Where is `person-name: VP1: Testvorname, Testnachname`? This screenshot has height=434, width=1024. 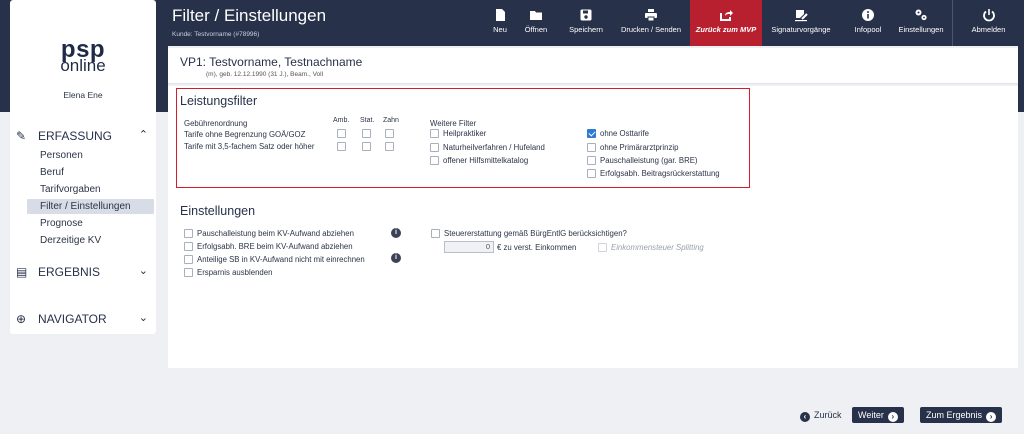 person-name: VP1: Testvorname, Testnachname is located at coordinates (271, 62).